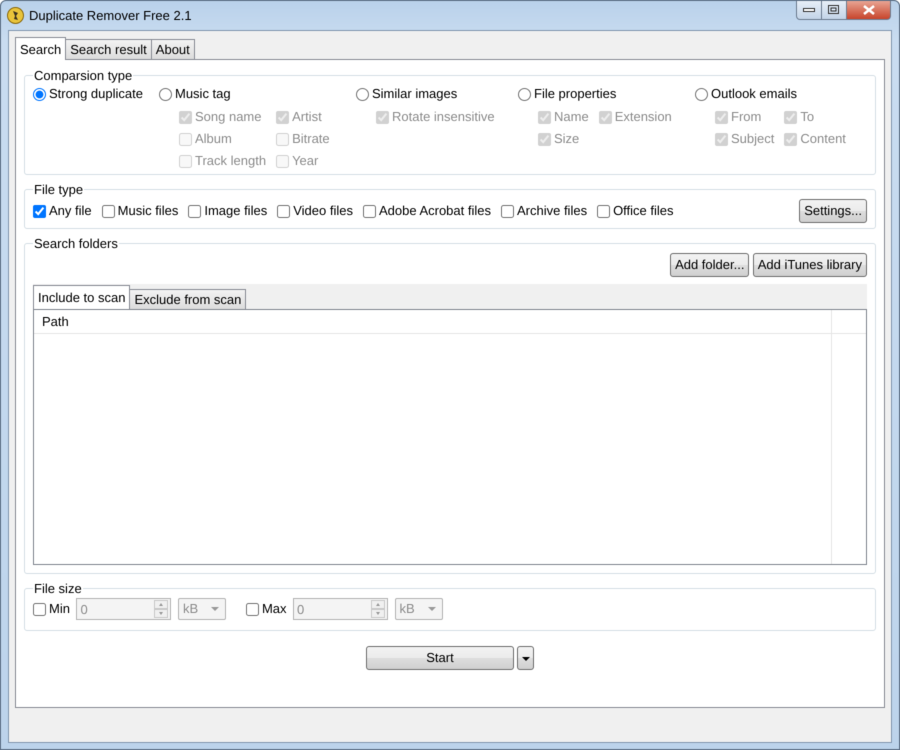 This screenshot has height=750, width=900. I want to click on tab: About, so click(172, 49).